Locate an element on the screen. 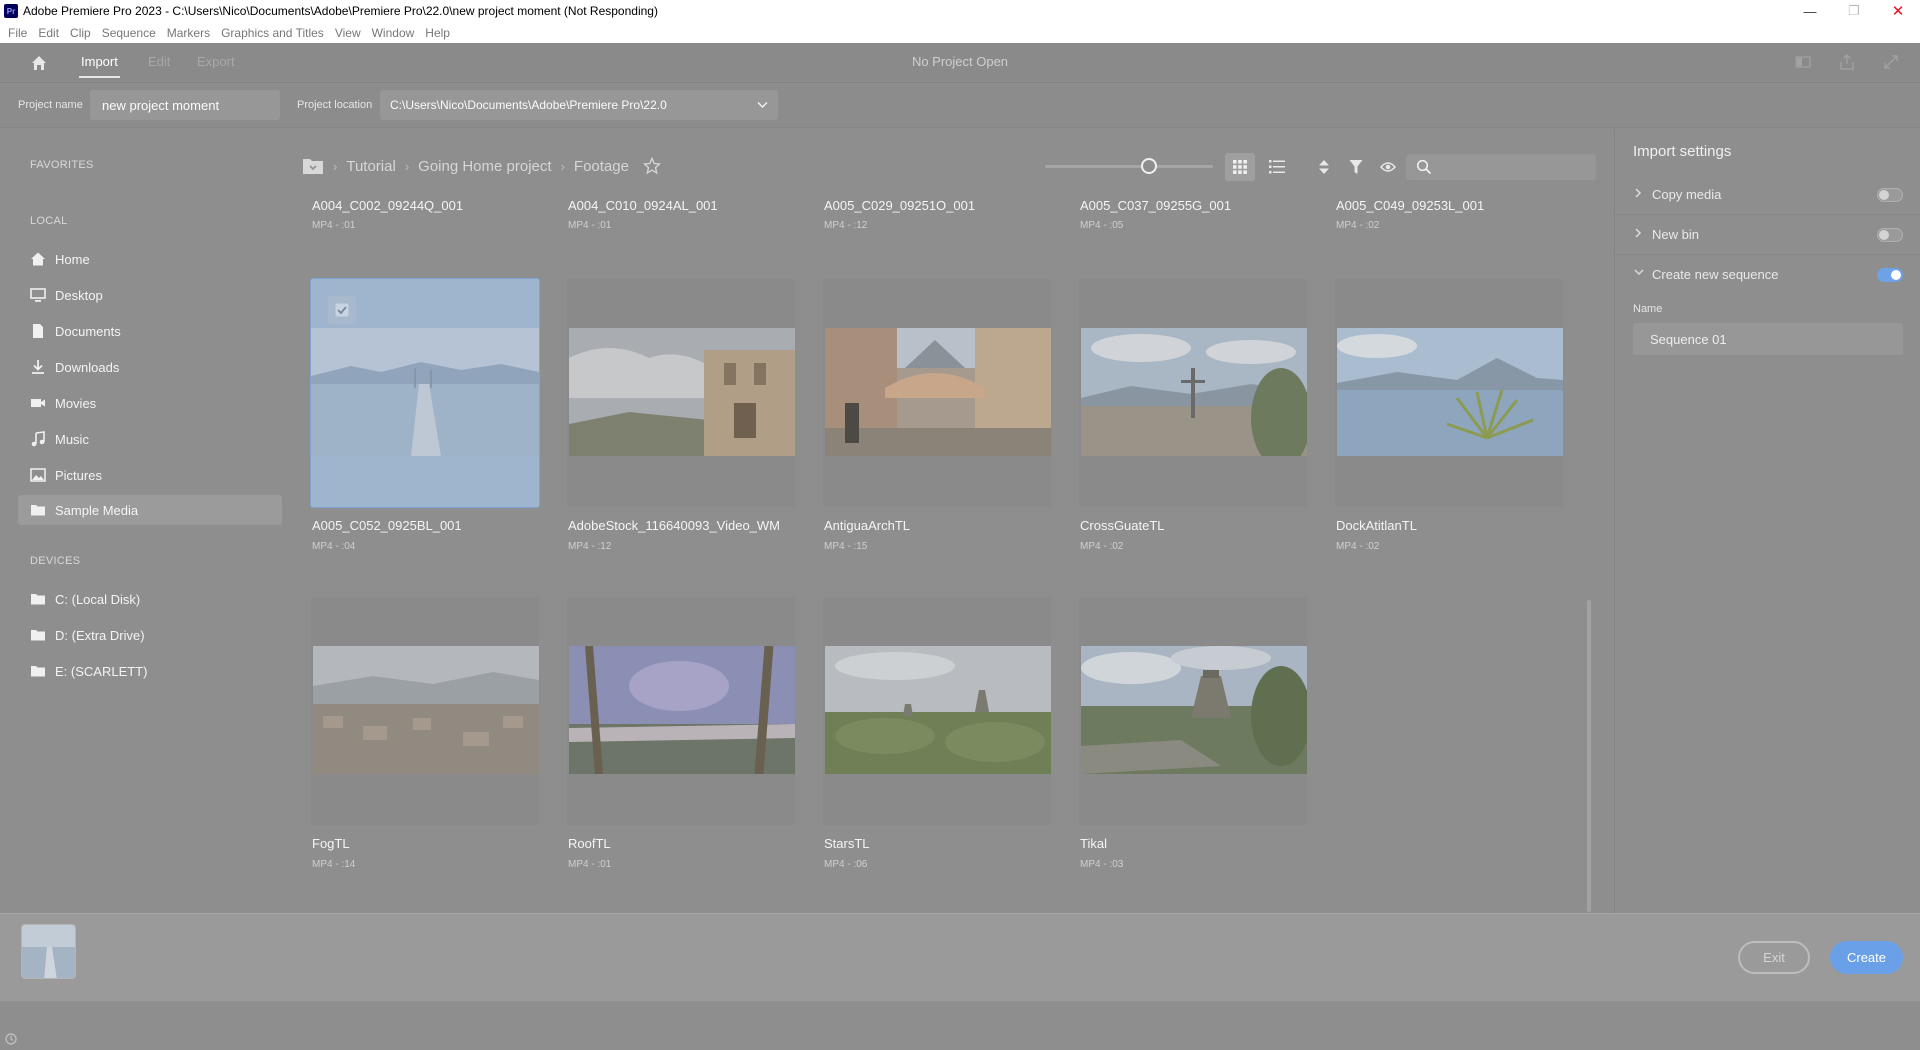 The width and height of the screenshot is (1920, 1050). media-name: A004_C002_09244Q_001 is located at coordinates (388, 205).